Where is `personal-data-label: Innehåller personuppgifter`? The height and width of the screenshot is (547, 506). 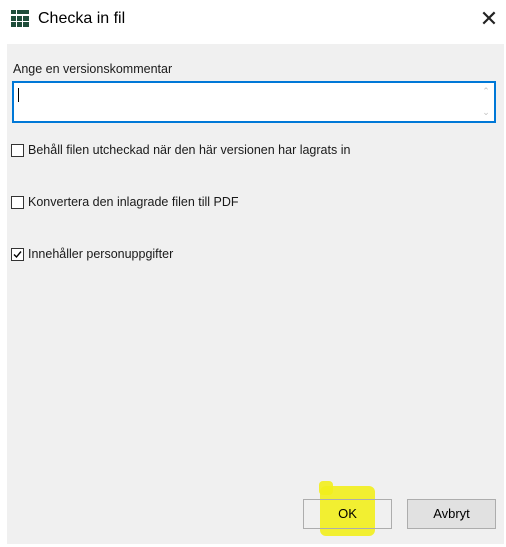
personal-data-label: Innehåller personuppgifter is located at coordinates (100, 254).